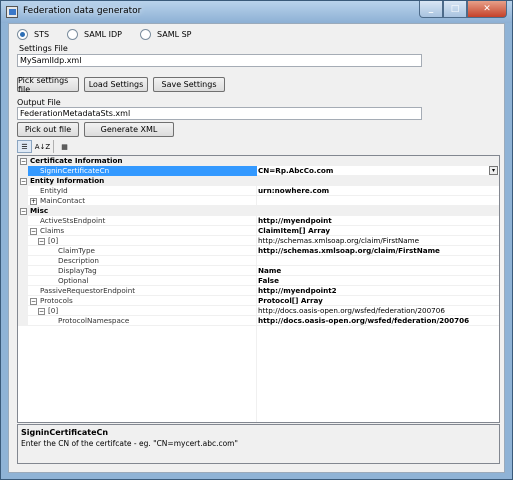 The width and height of the screenshot is (513, 480). Describe the element at coordinates (75, 170) in the screenshot. I see `property-name: SigninCertificateCn` at that location.